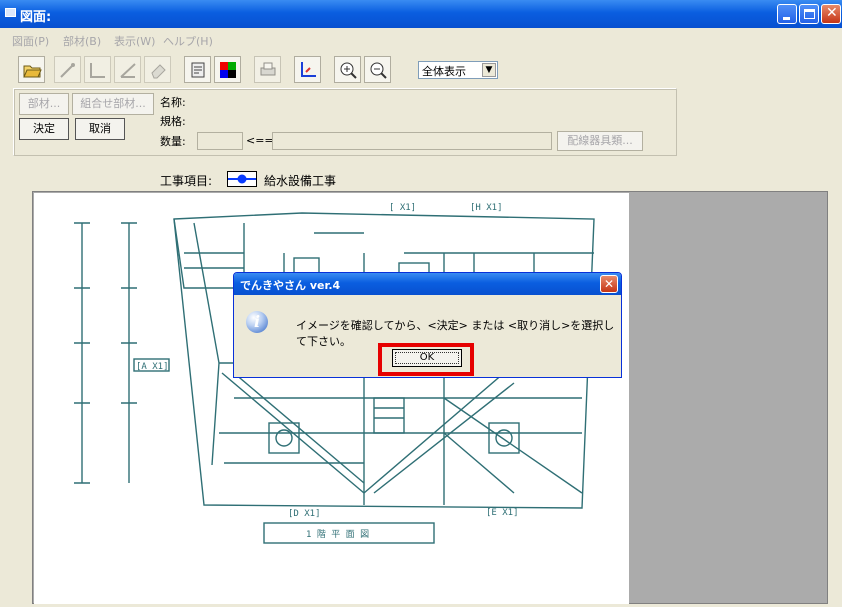  Describe the element at coordinates (290, 285) in the screenshot. I see `dialog-title: でんきやさん ver.4` at that location.